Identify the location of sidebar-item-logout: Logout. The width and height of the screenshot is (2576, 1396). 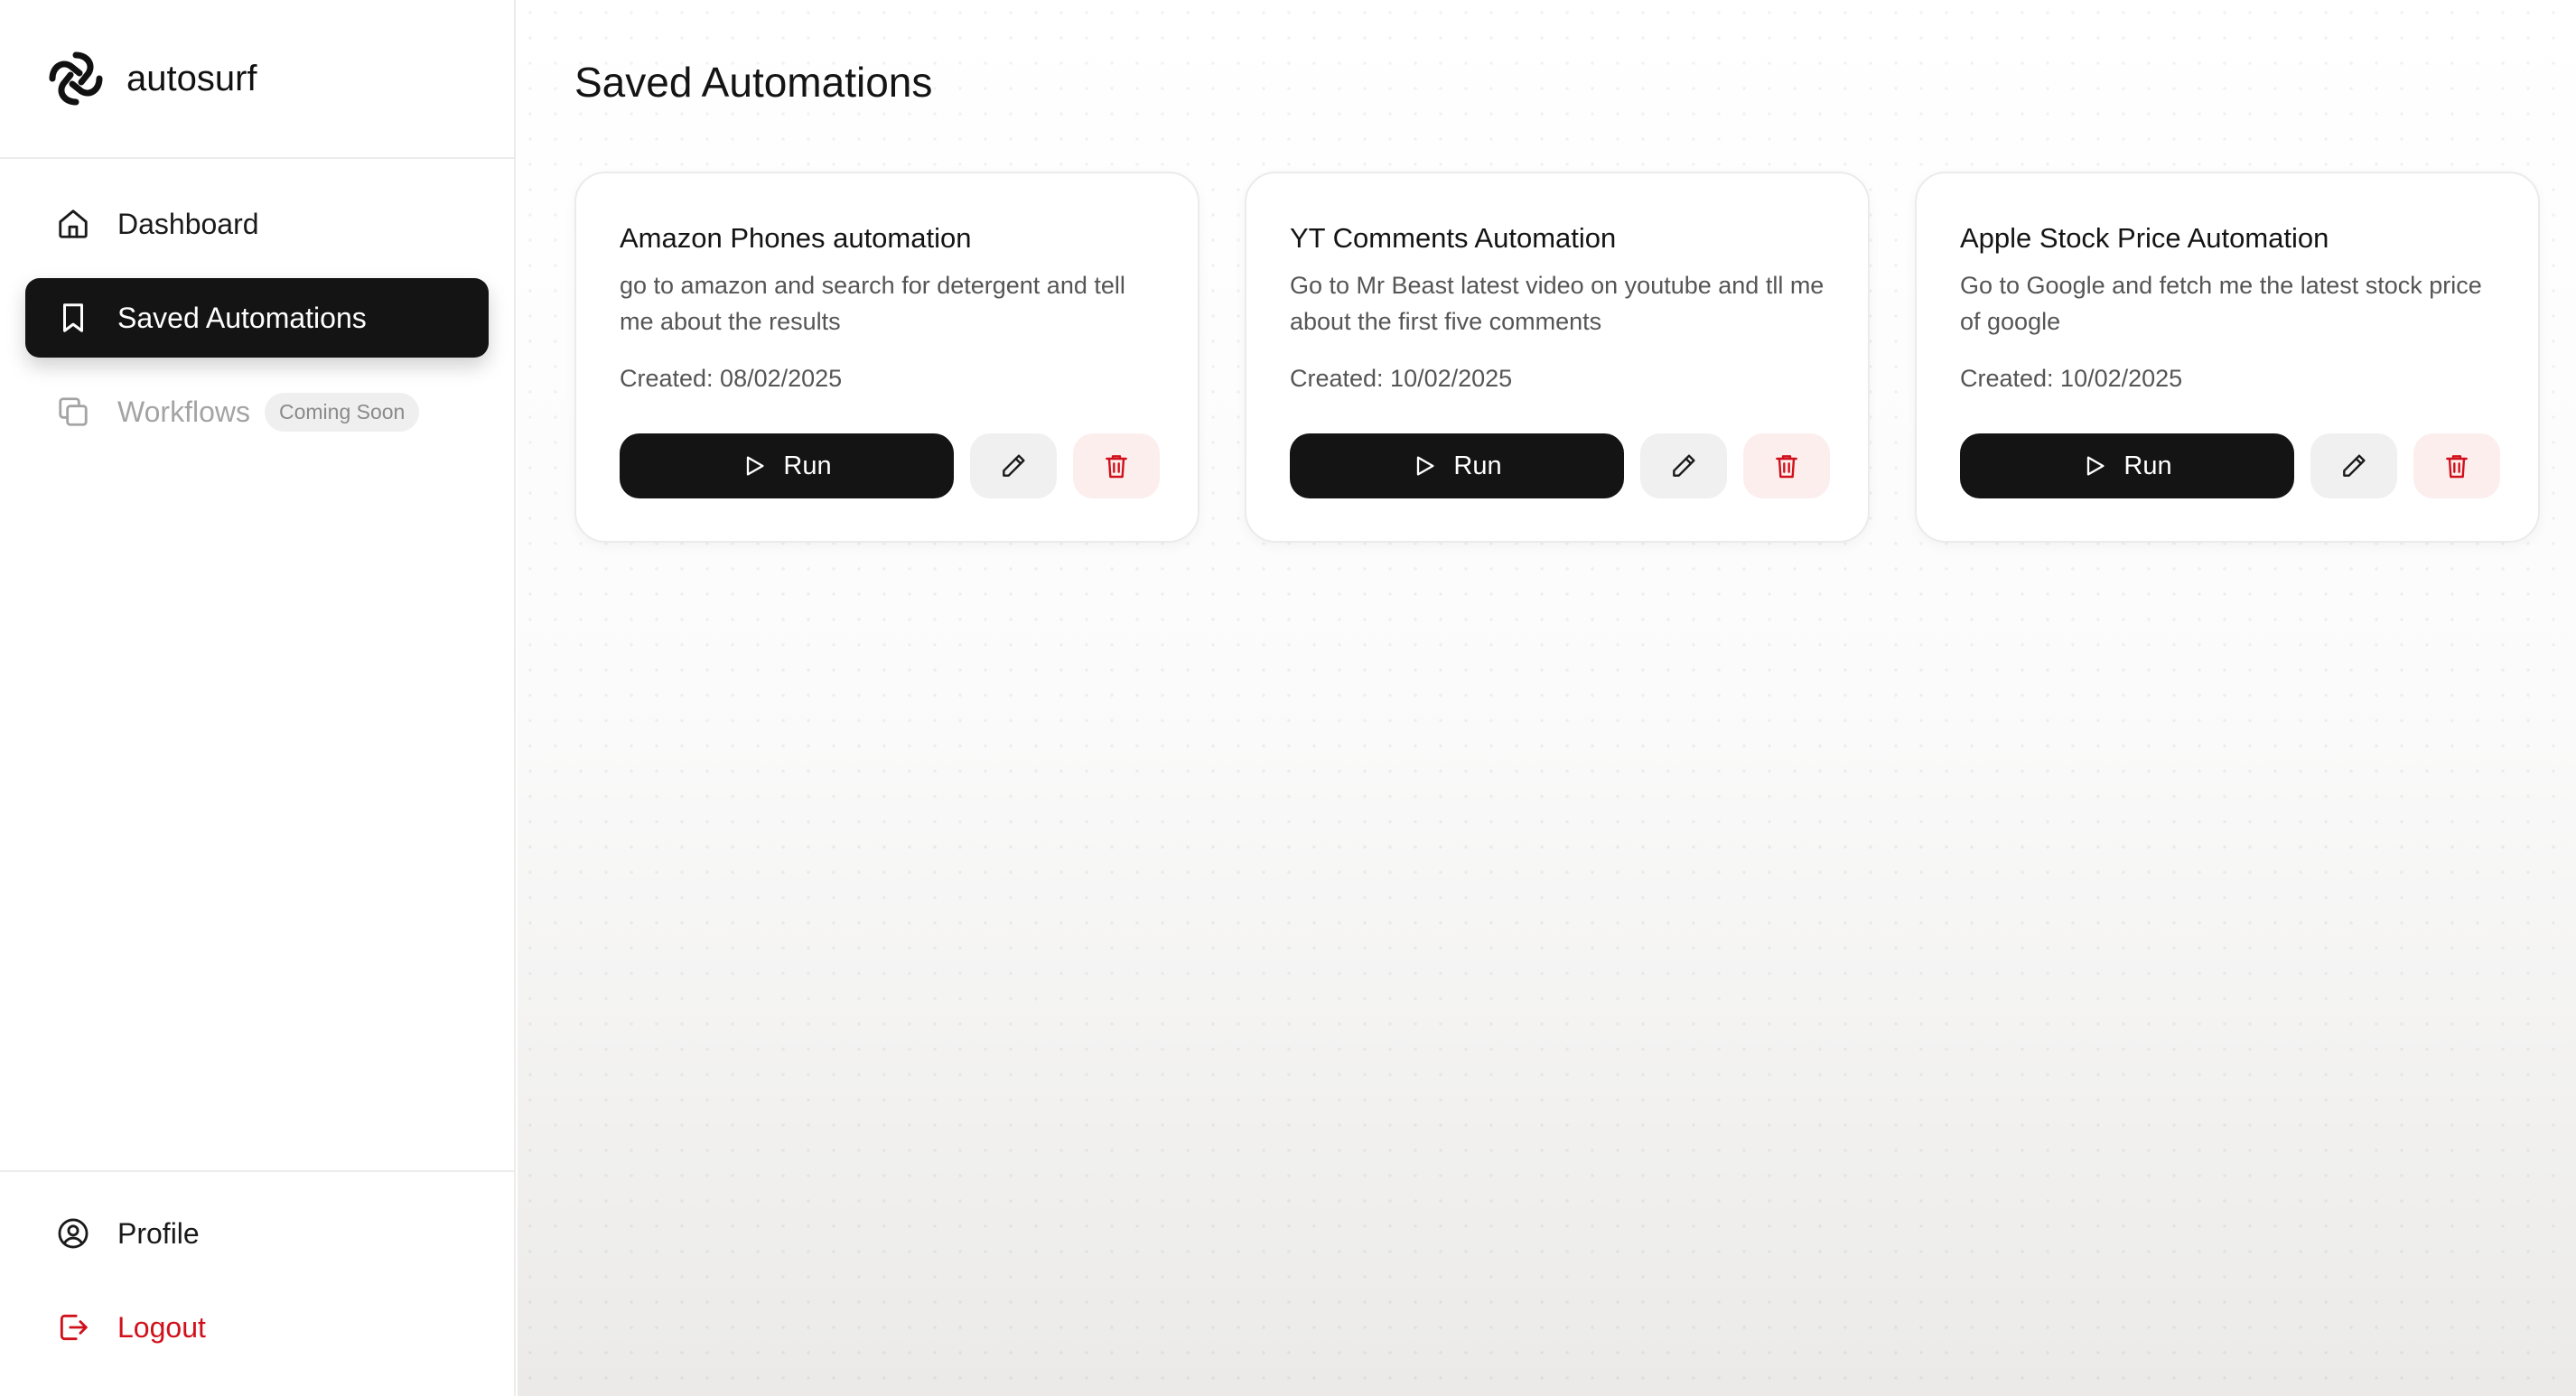
(257, 1327).